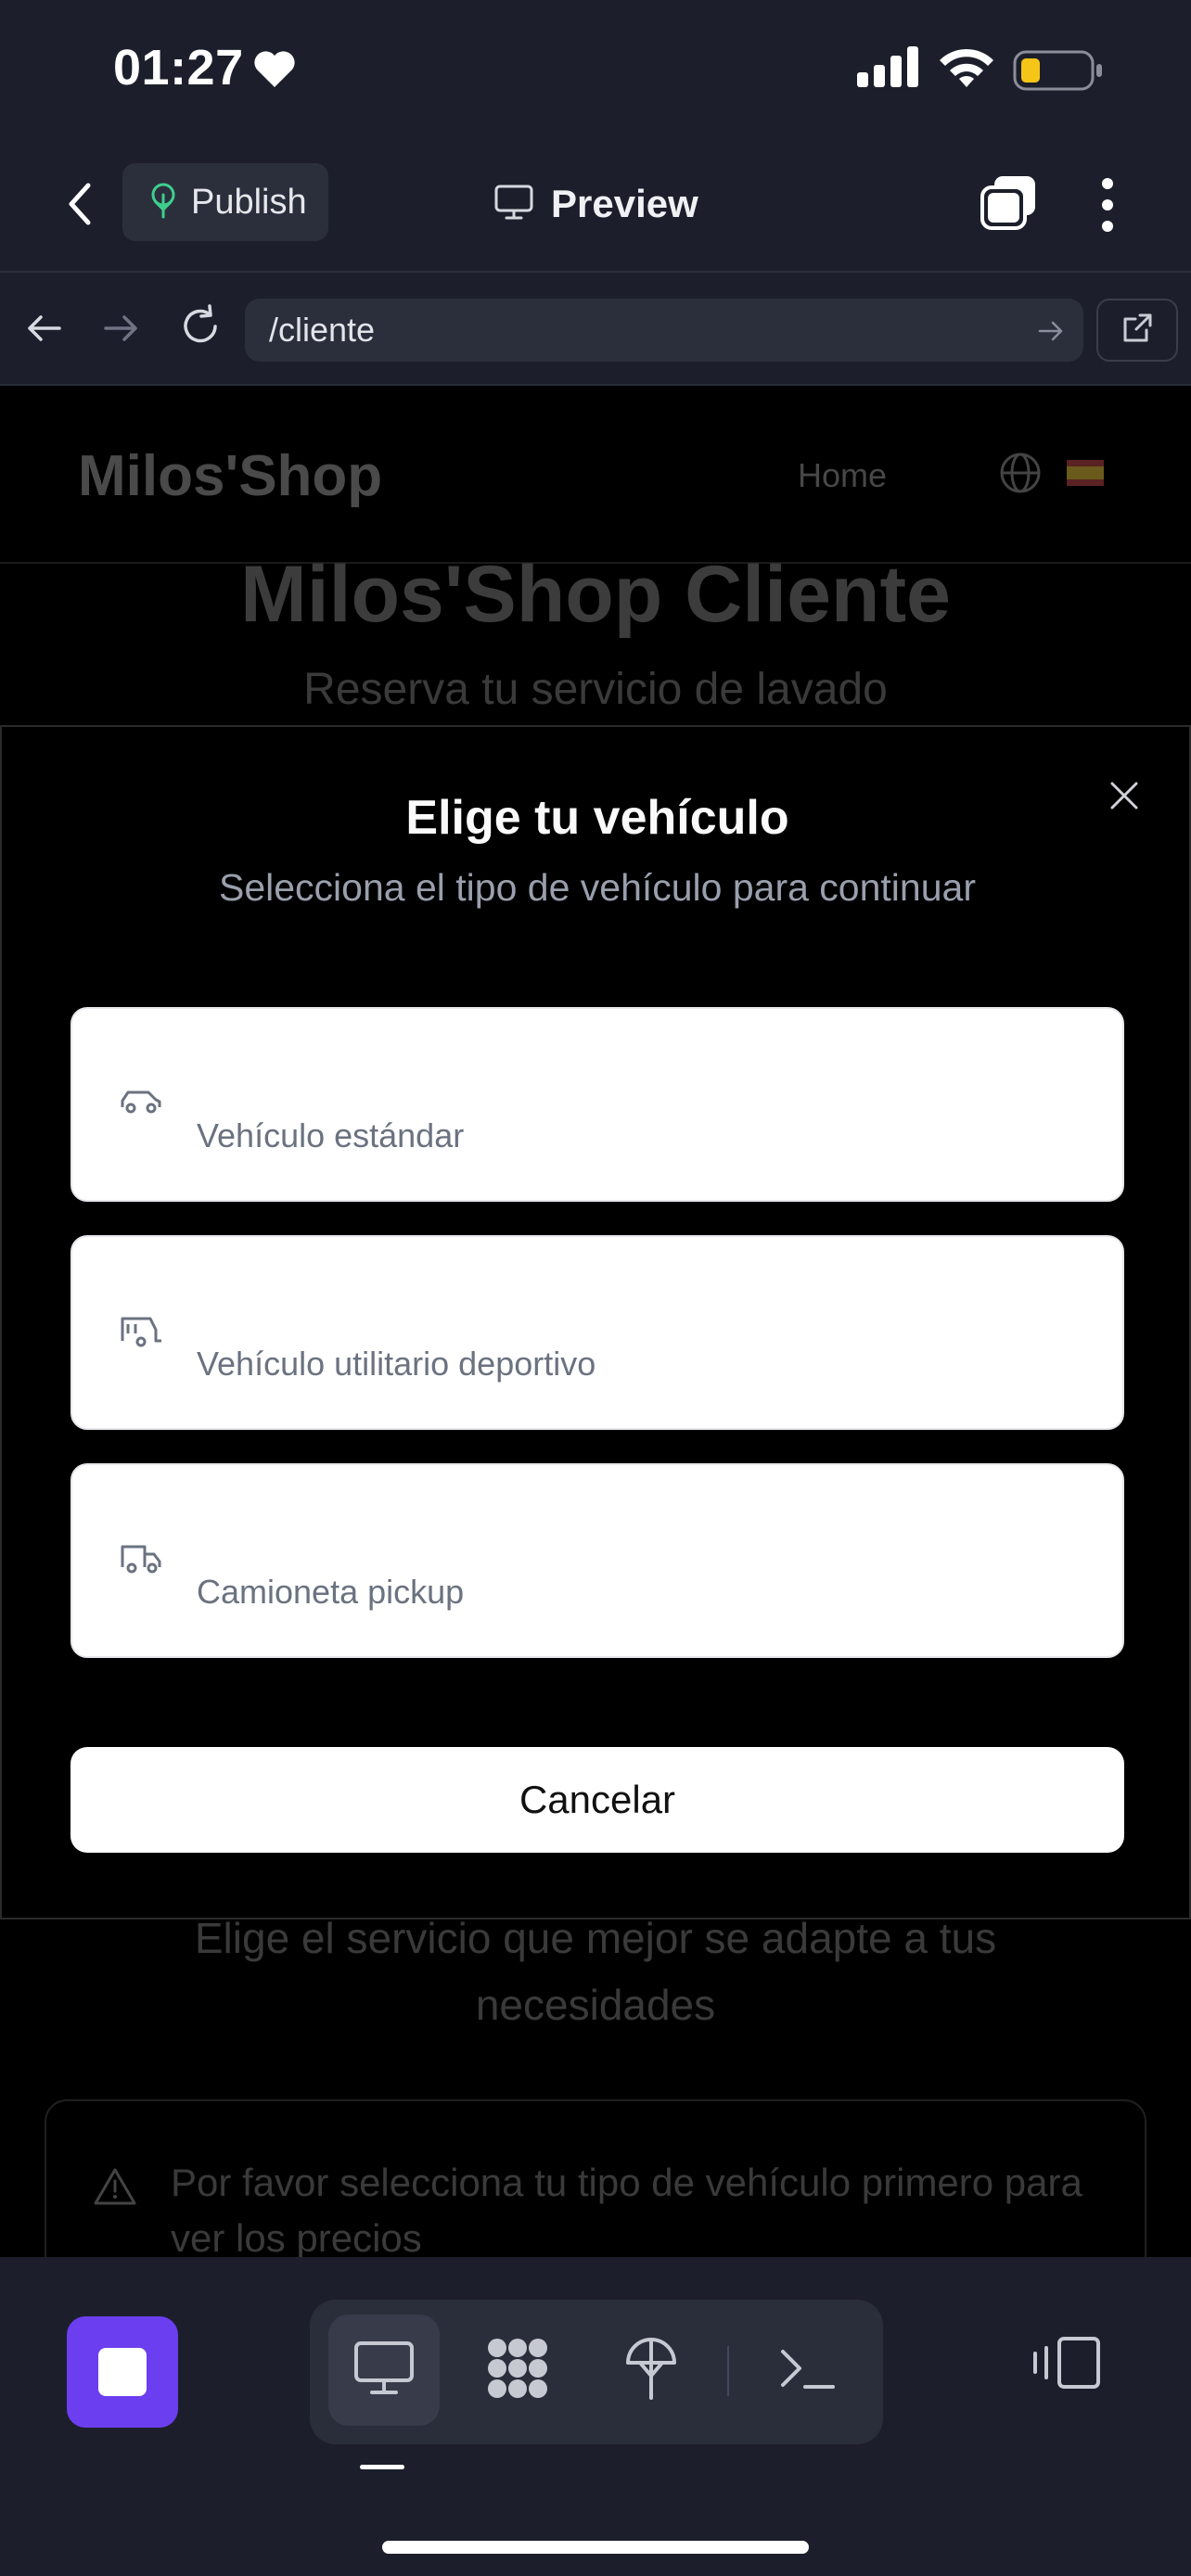 The height and width of the screenshot is (2576, 1191). What do you see at coordinates (322, 330) in the screenshot?
I see `url-text: /cliente` at bounding box center [322, 330].